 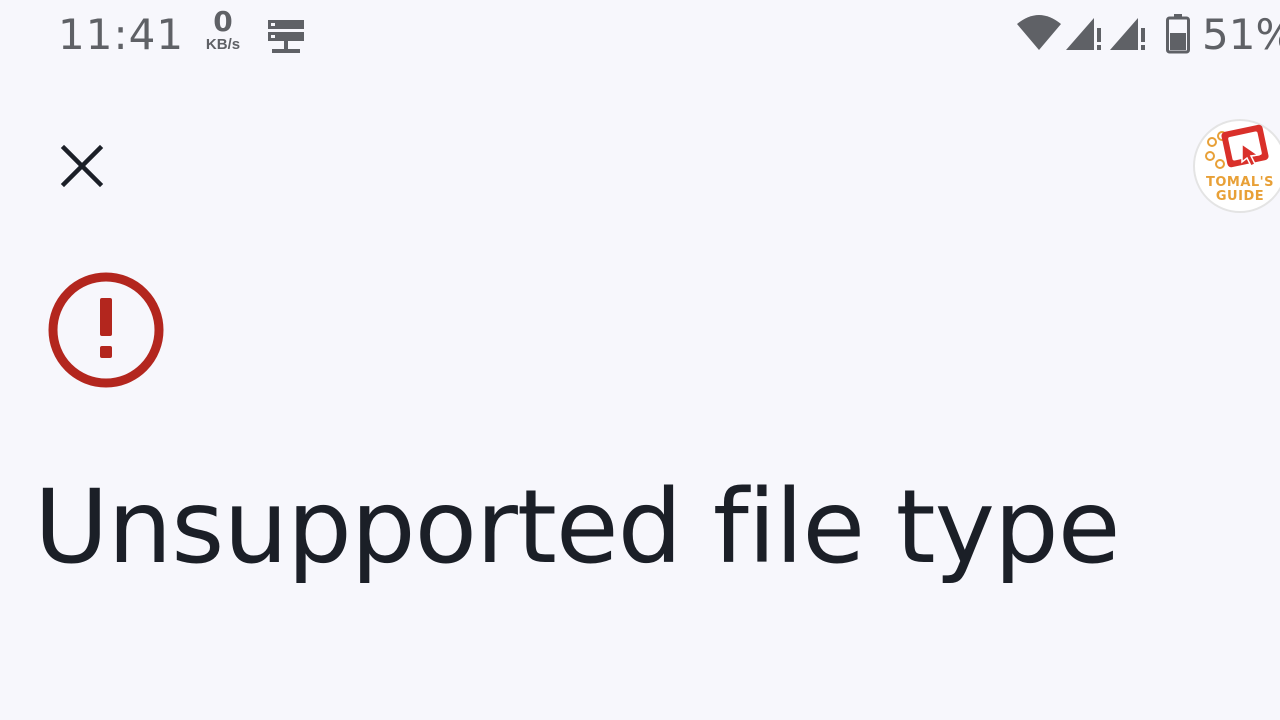 I want to click on logo-text-line1: TOMAL'S, so click(x=1240, y=182).